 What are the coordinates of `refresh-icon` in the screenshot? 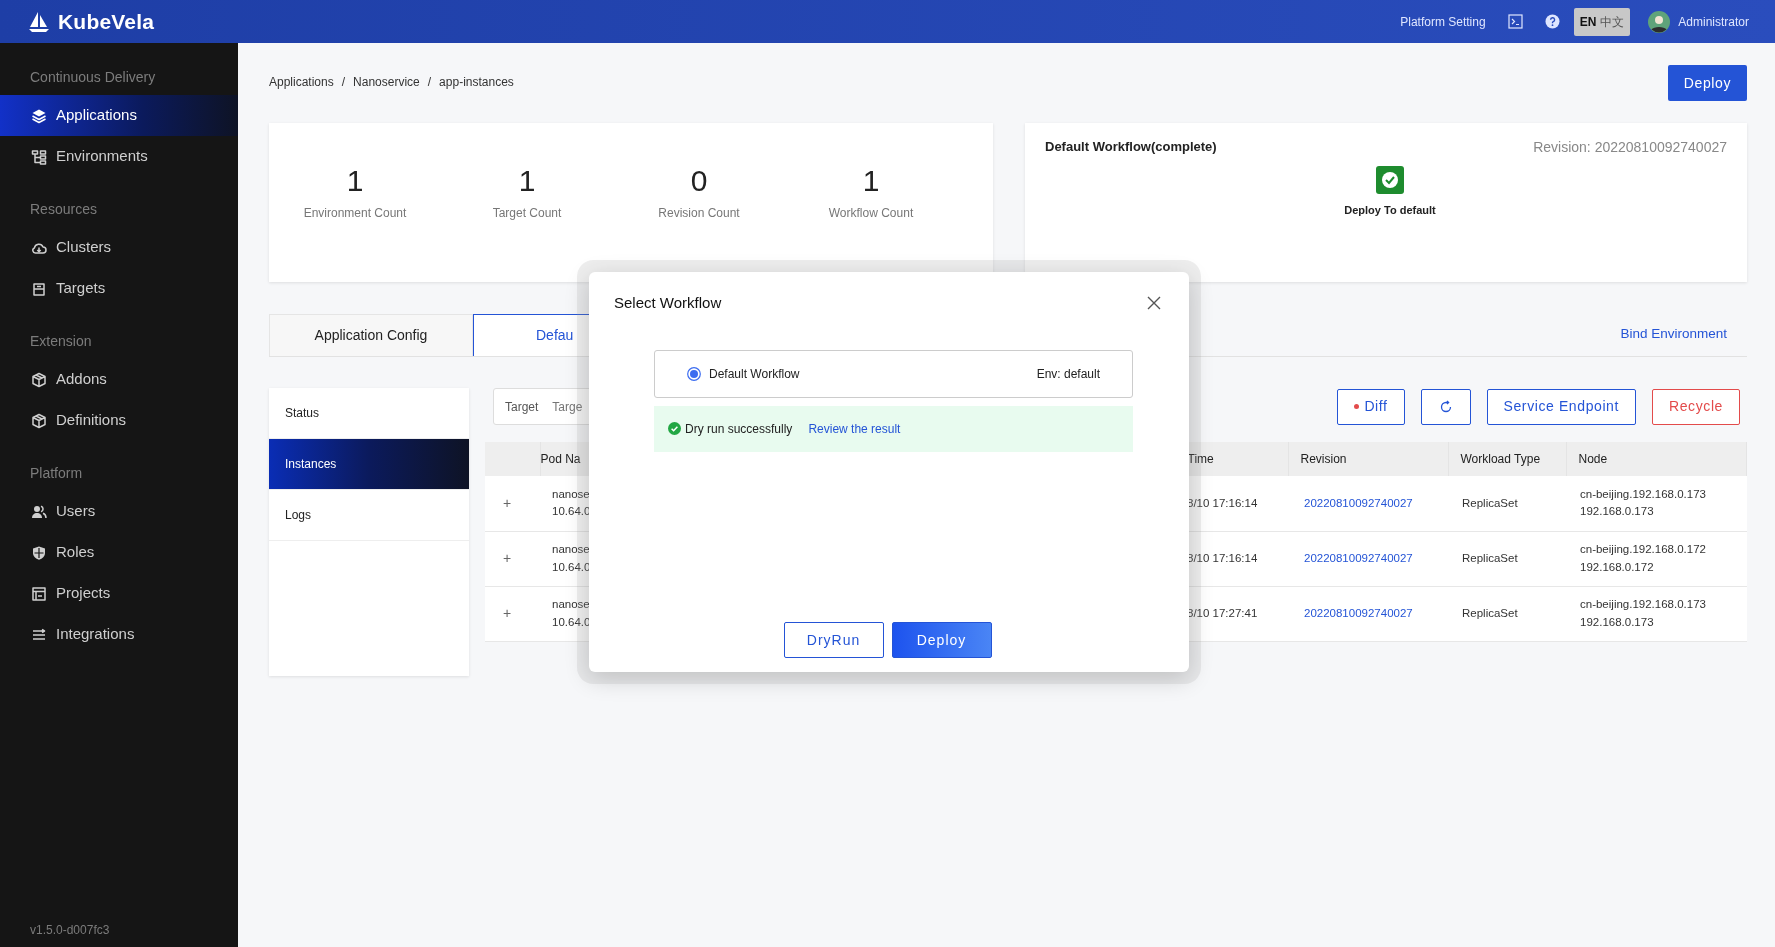 It's located at (1445, 406).